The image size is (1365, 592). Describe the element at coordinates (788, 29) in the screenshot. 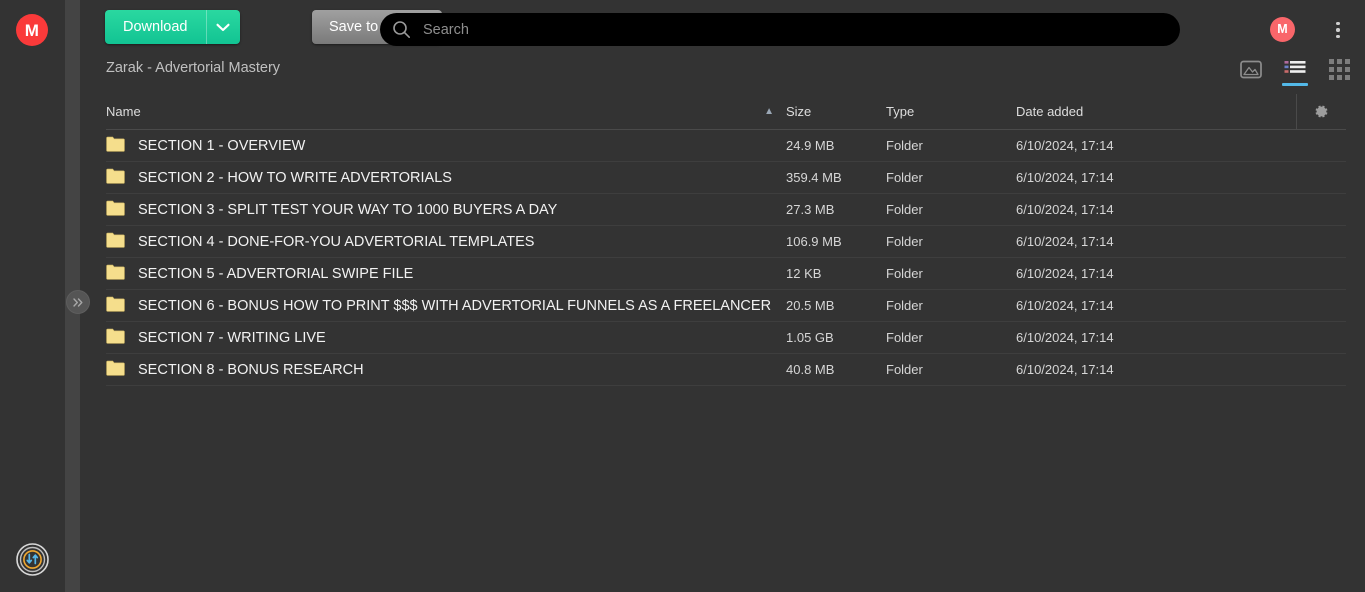

I see `search-input` at that location.